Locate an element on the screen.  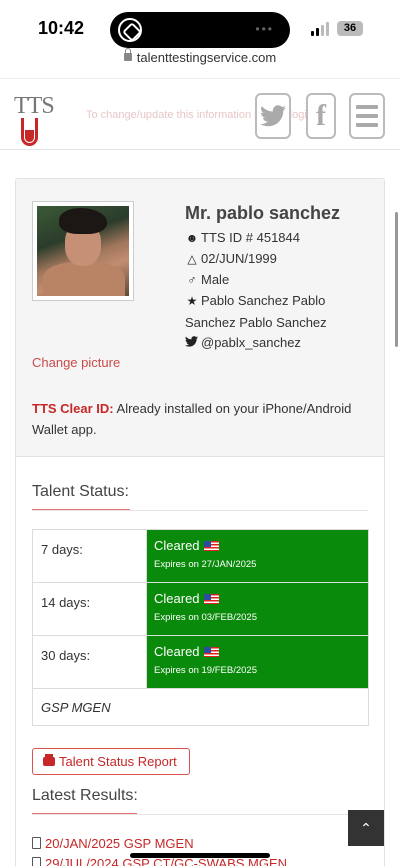
result-label: 20/JAN/2025 GSP MGEN is located at coordinates (119, 843).